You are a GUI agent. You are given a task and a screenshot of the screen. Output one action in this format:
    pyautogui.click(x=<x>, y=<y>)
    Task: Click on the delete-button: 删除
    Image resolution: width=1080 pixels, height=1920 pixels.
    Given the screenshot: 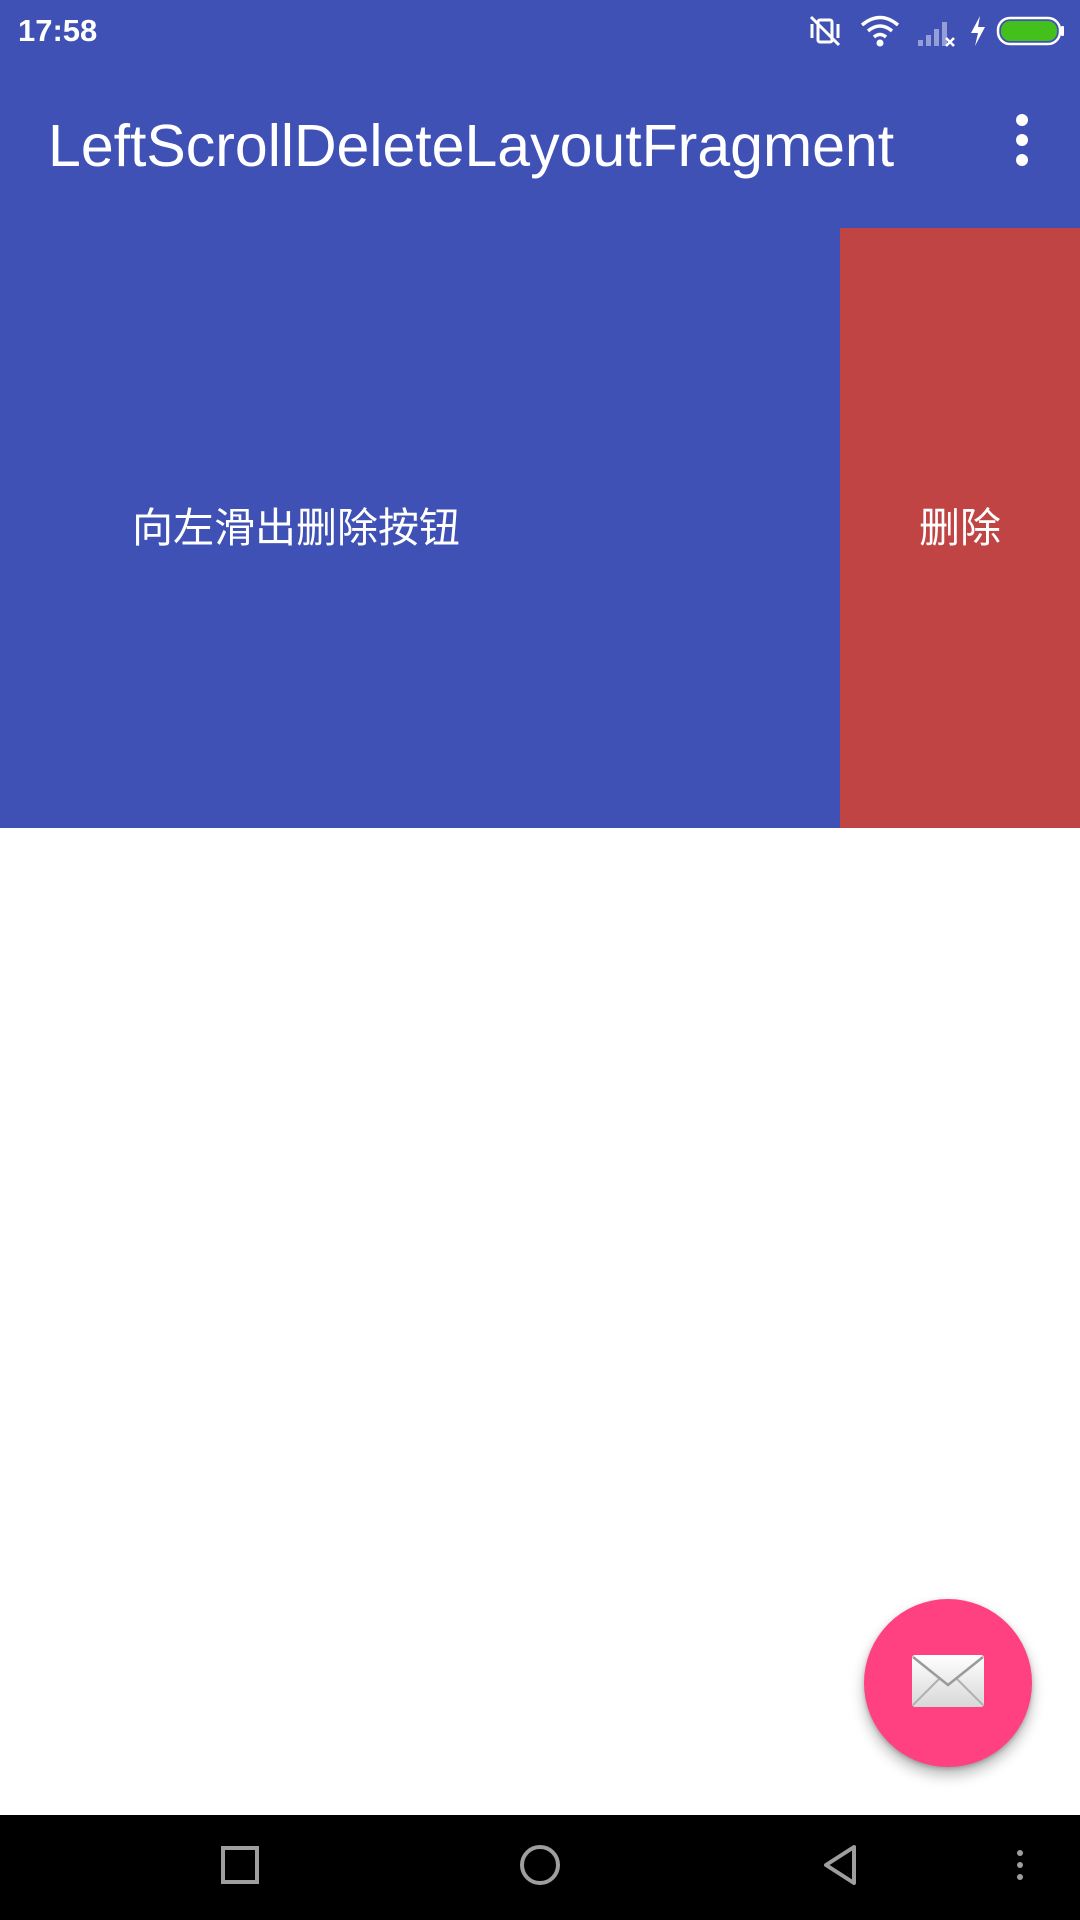 What is the action you would take?
    pyautogui.click(x=960, y=528)
    